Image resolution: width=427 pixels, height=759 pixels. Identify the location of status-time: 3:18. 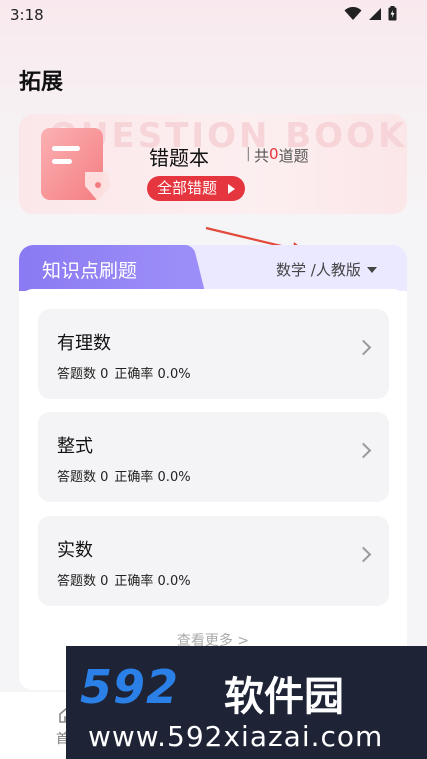
(27, 15).